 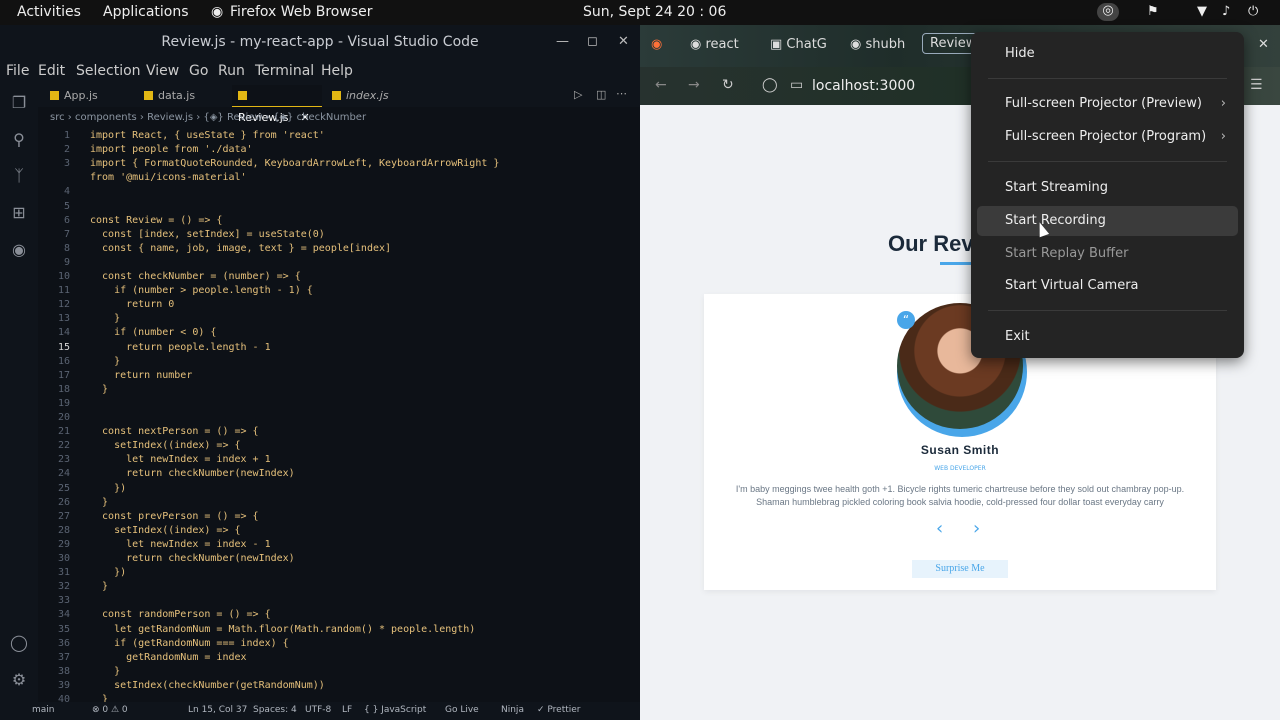 What do you see at coordinates (217, 710) in the screenshot?
I see `cursor-position: Ln 15, Col 37` at bounding box center [217, 710].